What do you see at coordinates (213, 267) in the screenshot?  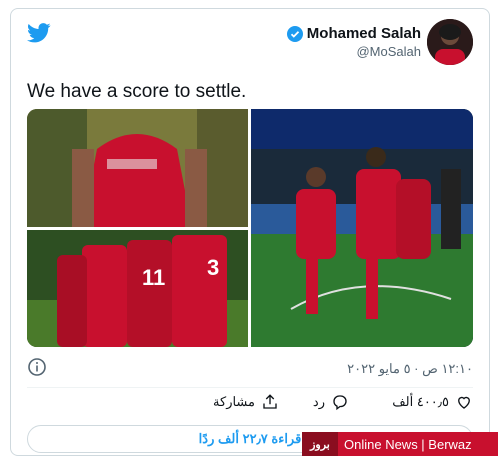 I see `svg-text: 3` at bounding box center [213, 267].